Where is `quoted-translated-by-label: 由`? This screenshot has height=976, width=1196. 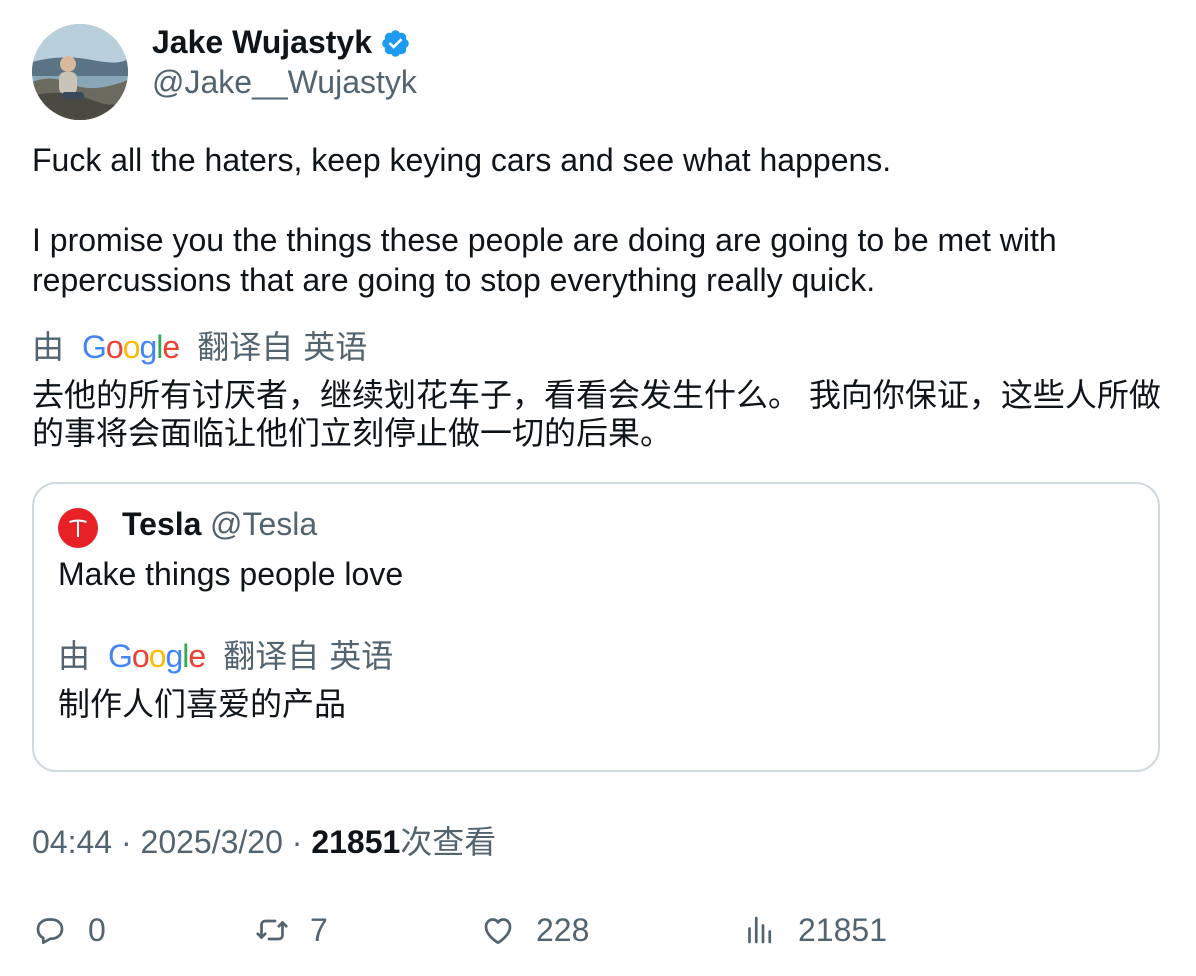
quoted-translated-by-label: 由 is located at coordinates (74, 656).